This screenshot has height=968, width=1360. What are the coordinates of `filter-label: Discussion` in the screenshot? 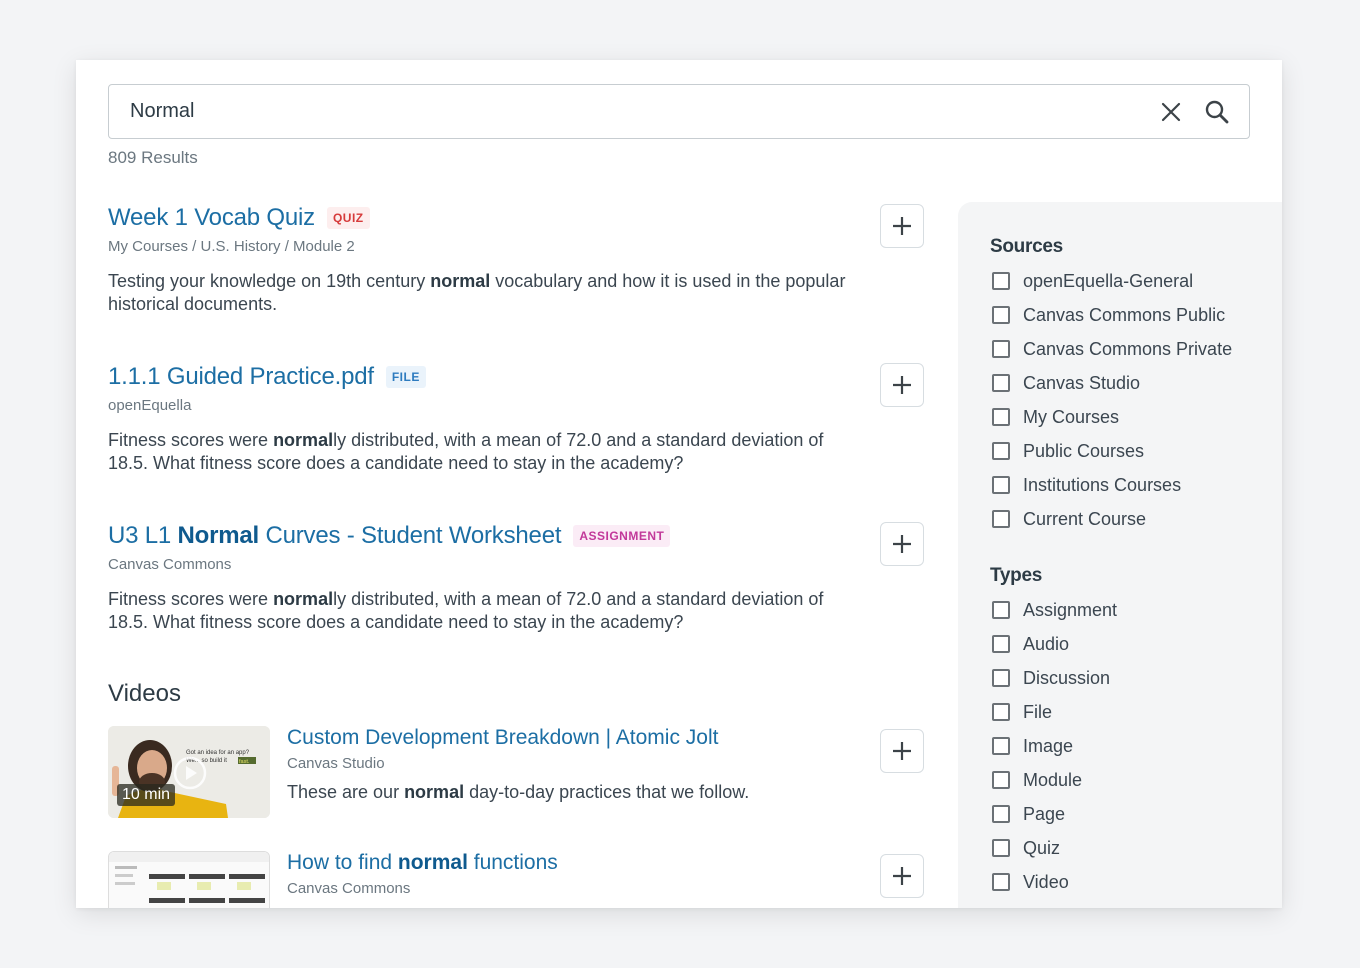 It's located at (1067, 677).